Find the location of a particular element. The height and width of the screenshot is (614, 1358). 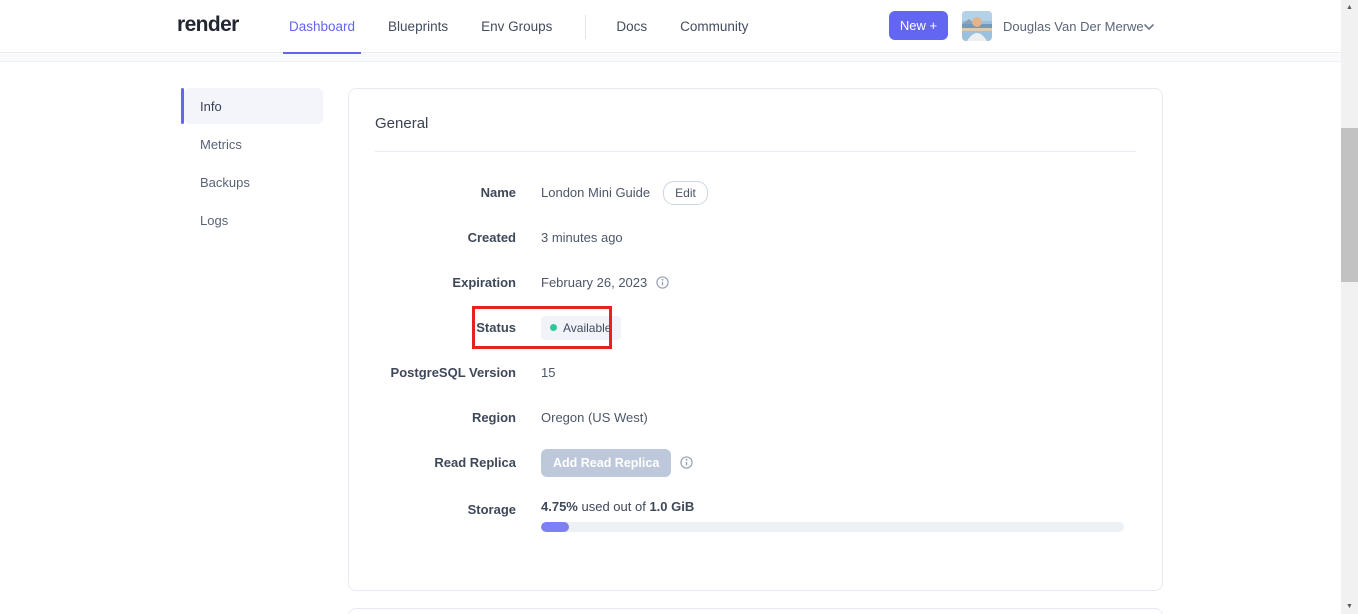

postgresql-version-row: PostgreSQL Version 15 is located at coordinates (755, 372).